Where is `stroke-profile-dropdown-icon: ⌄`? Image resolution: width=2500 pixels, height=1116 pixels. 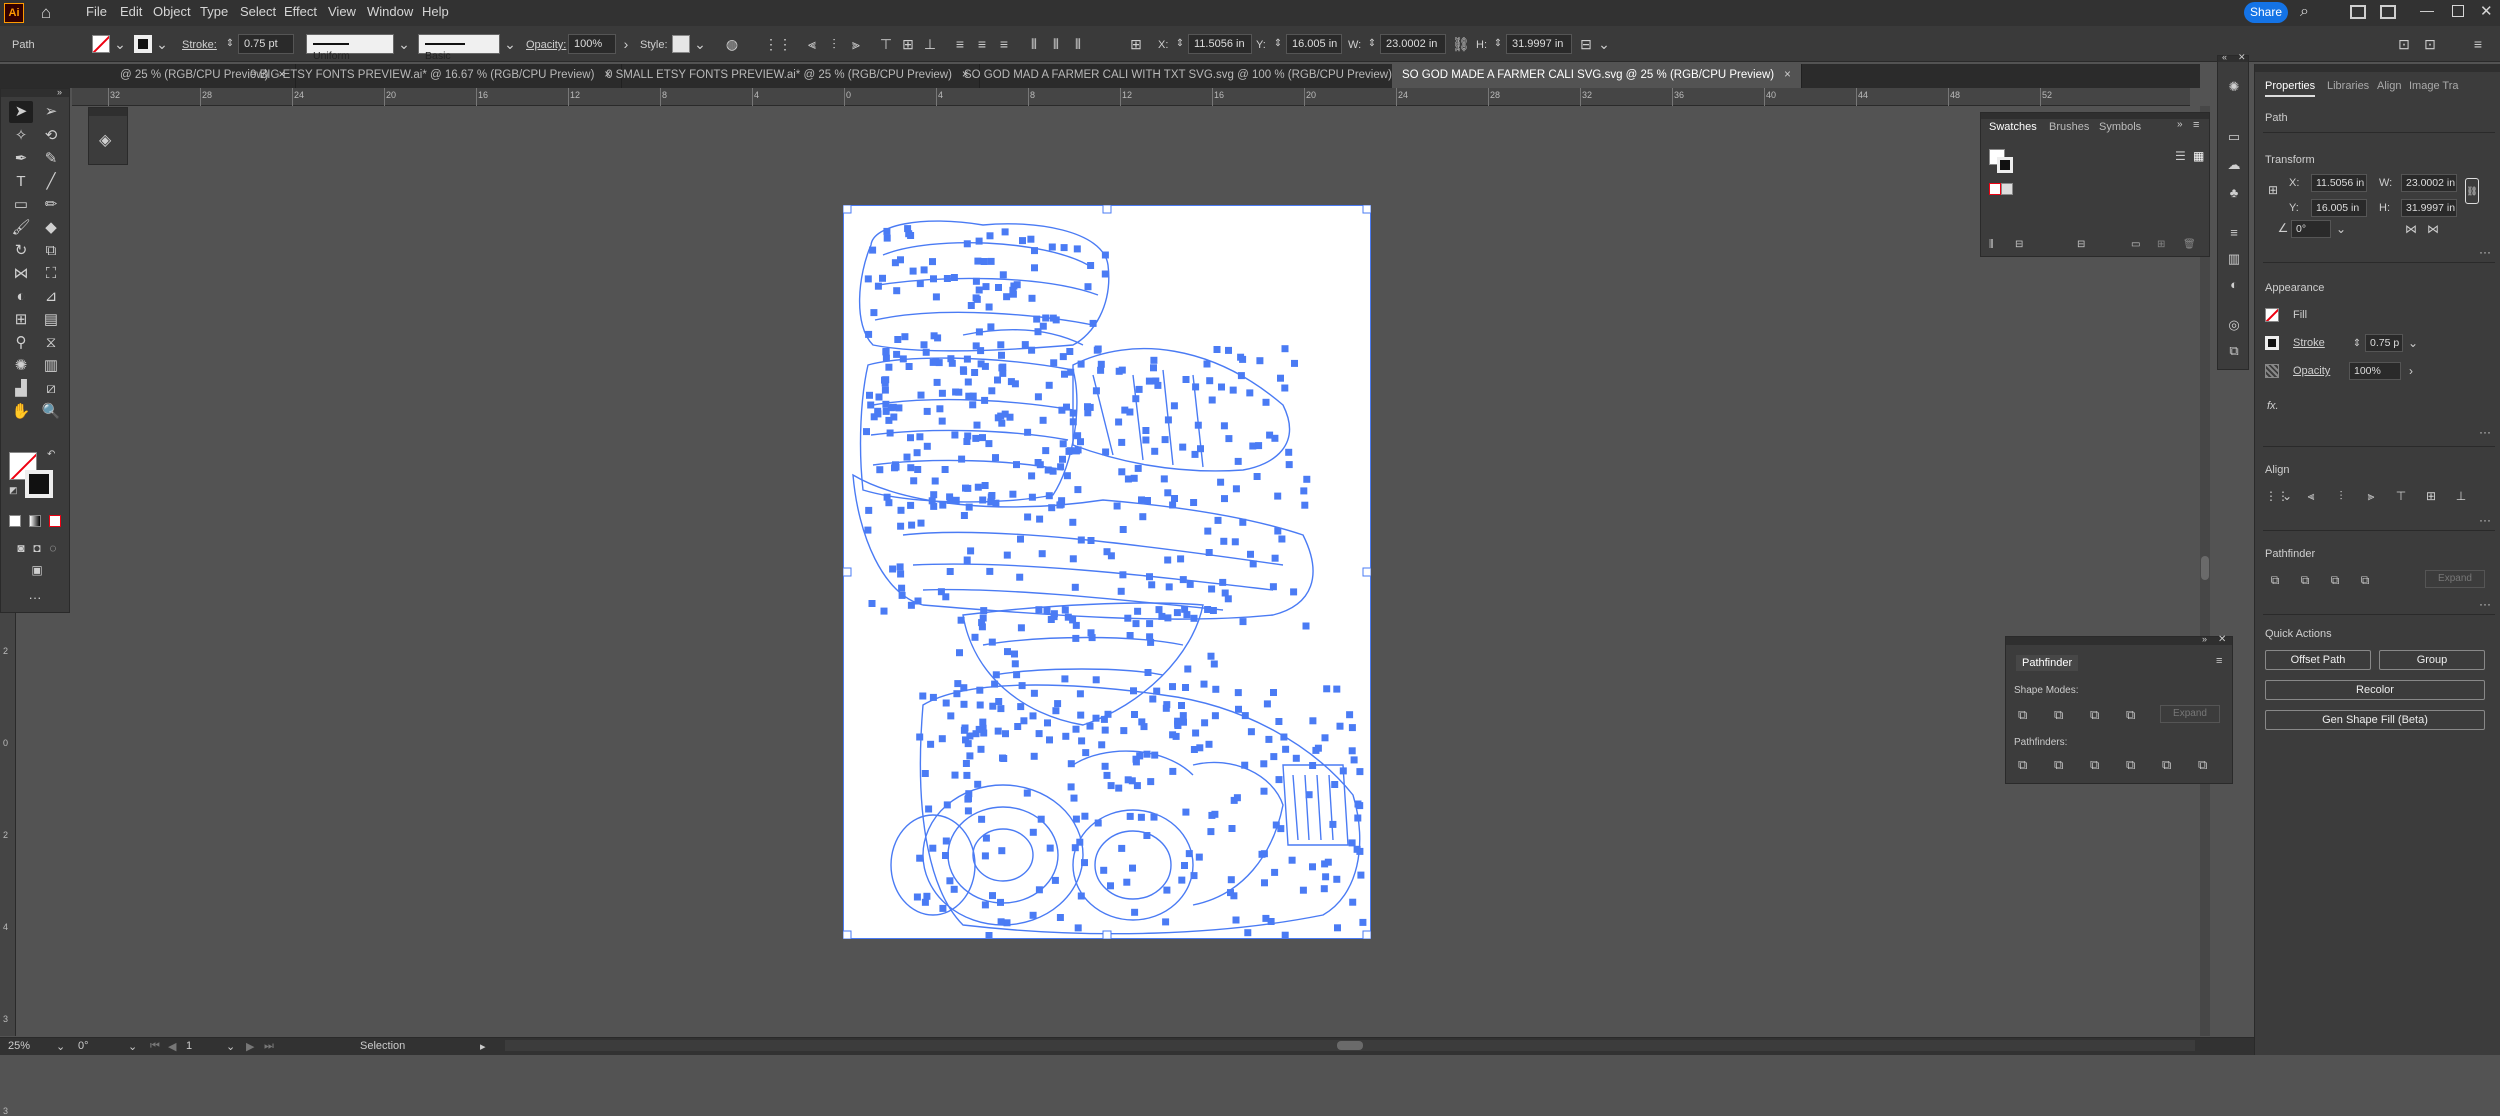
stroke-profile-dropdown-icon: ⌄ is located at coordinates (404, 44).